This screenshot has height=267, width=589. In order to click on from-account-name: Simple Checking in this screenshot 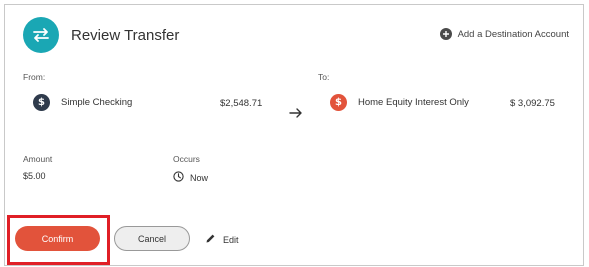, I will do `click(97, 102)`.